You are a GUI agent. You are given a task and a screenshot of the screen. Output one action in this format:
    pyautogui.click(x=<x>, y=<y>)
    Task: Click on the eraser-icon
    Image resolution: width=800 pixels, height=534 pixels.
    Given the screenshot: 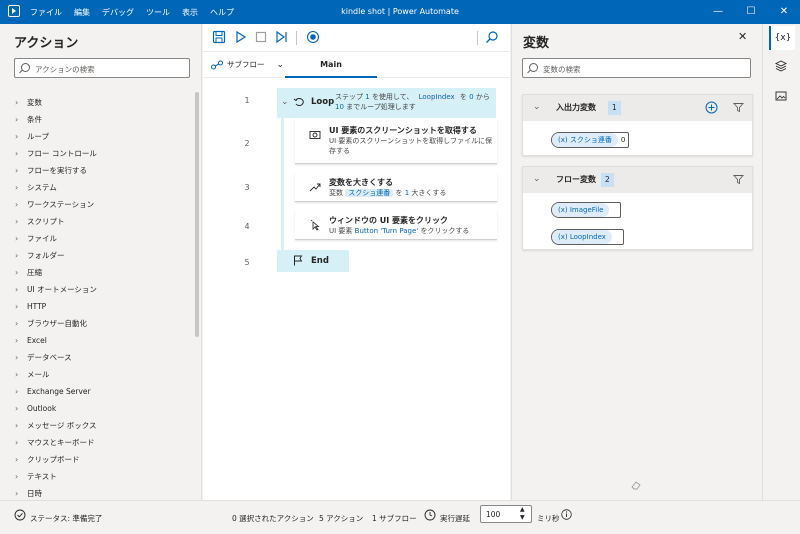 What is the action you would take?
    pyautogui.click(x=636, y=485)
    